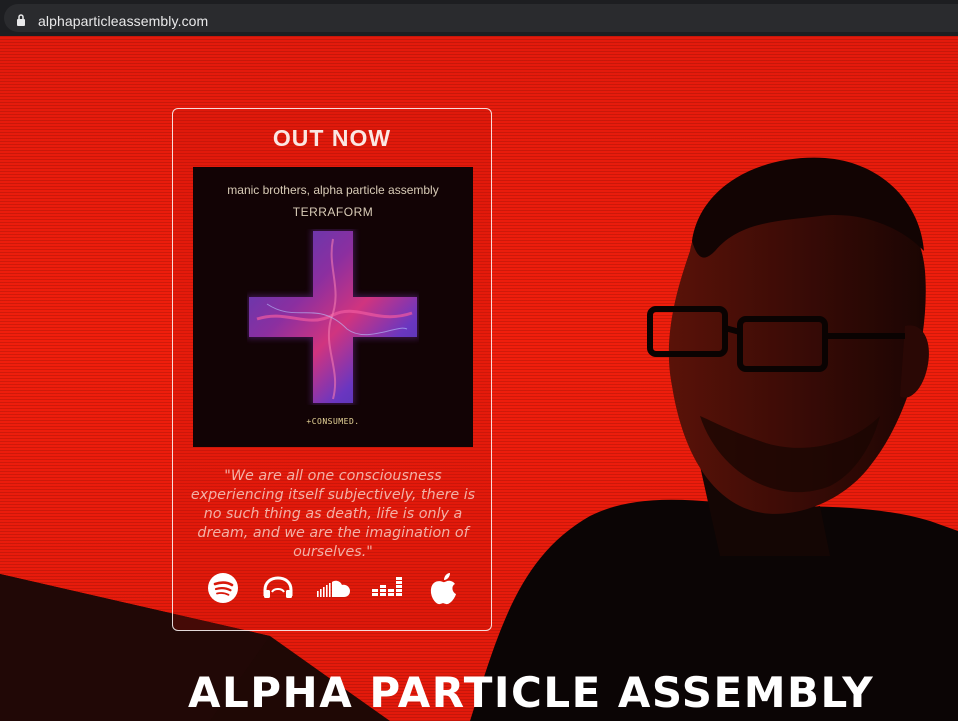  Describe the element at coordinates (278, 588) in the screenshot. I see `audiomack-icon` at that location.